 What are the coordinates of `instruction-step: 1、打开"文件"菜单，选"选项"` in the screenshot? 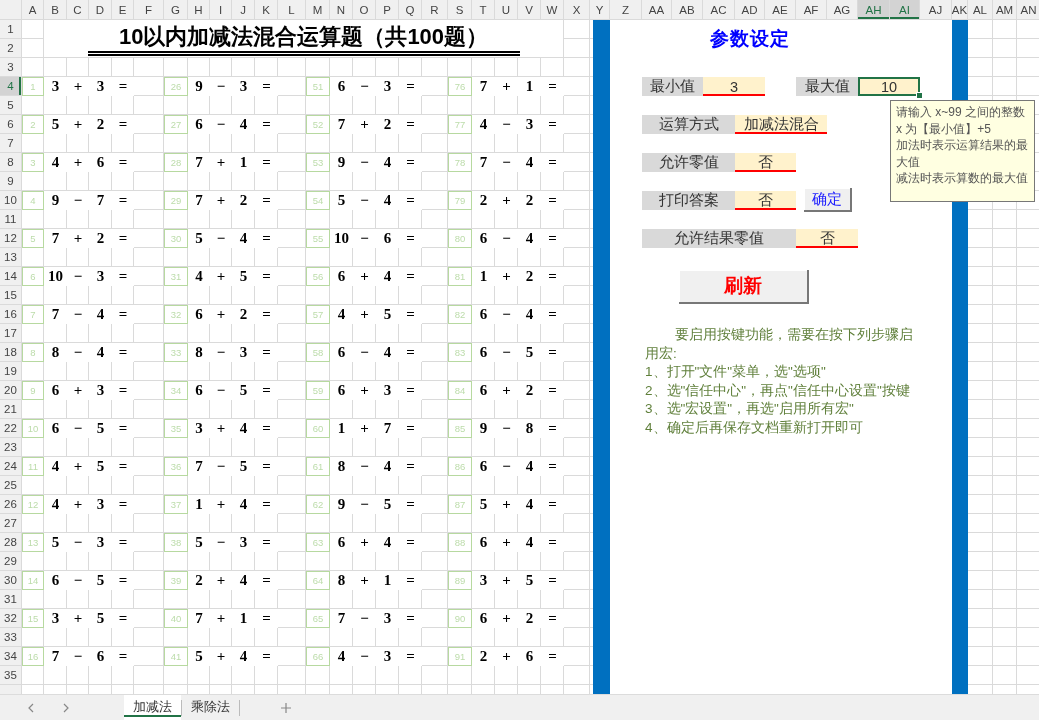 It's located at (735, 372).